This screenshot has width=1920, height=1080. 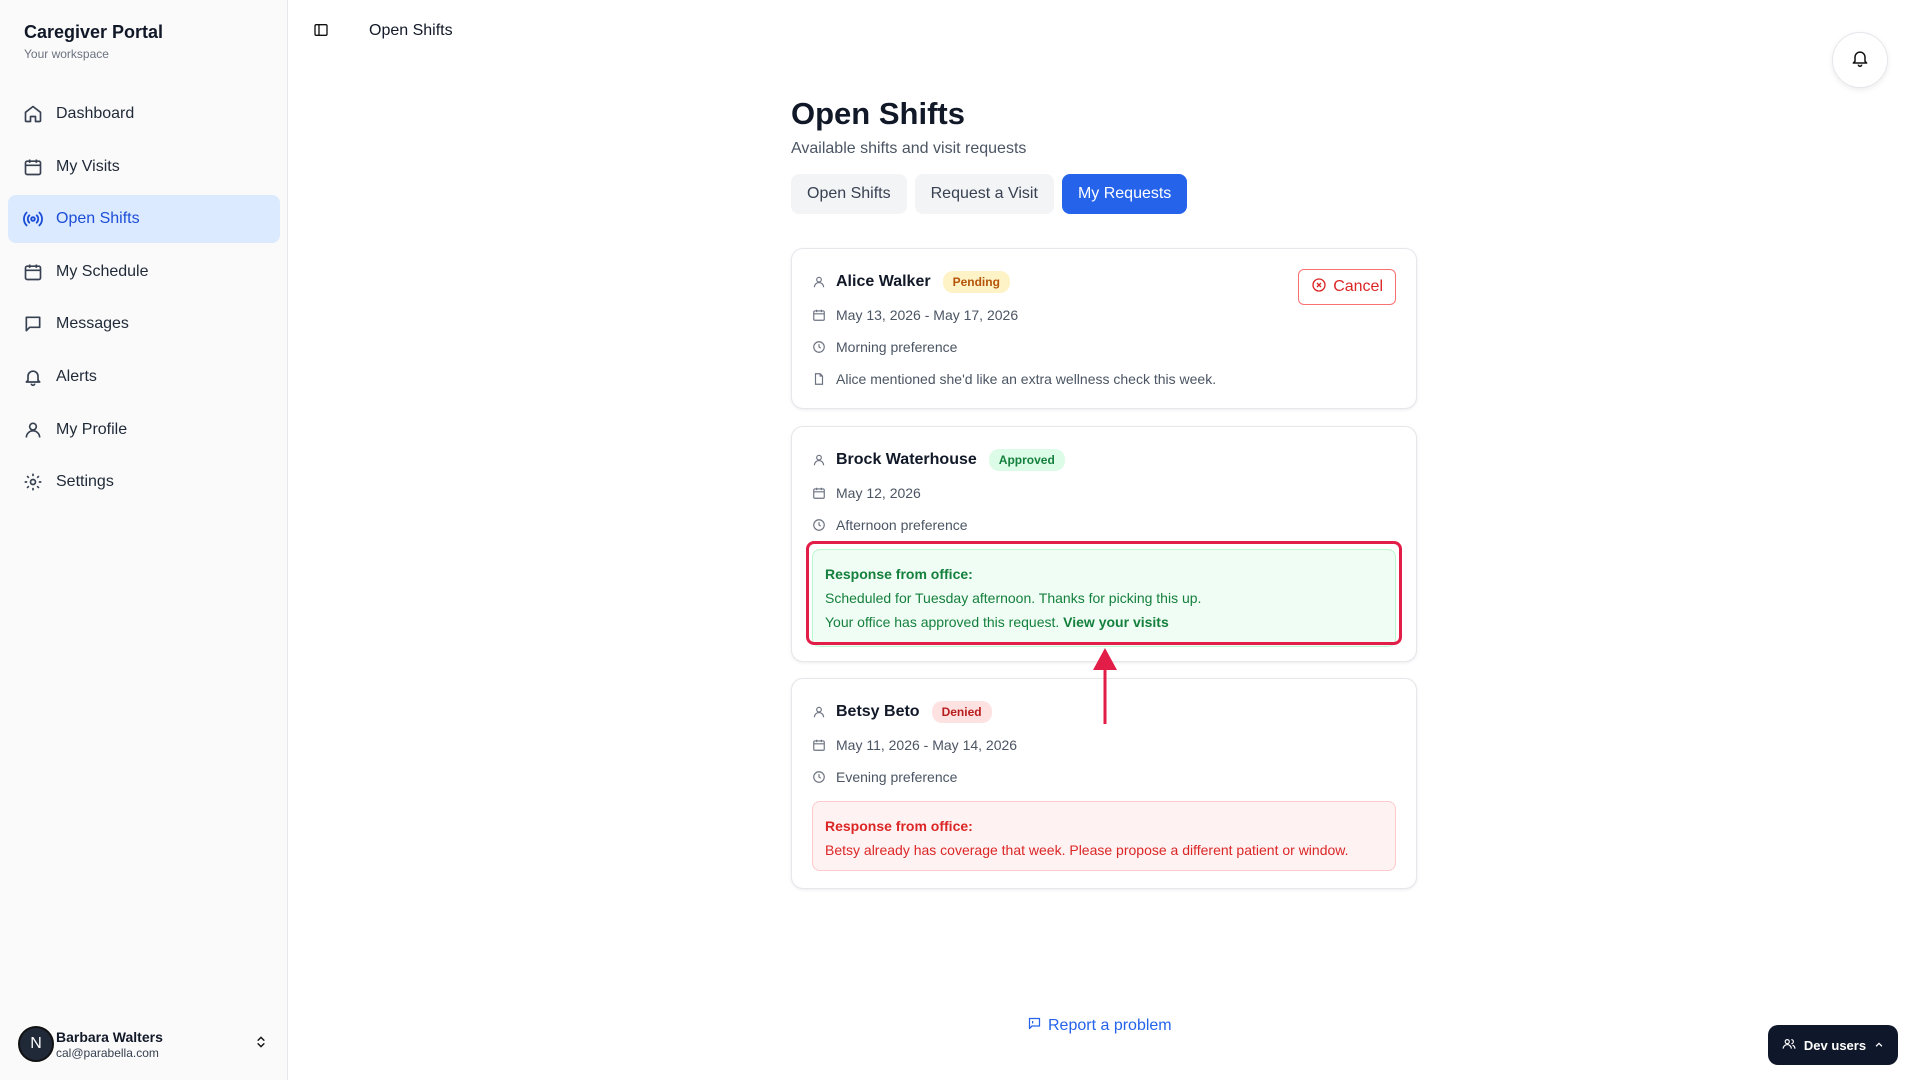 I want to click on request-preference: Afternoon preference, so click(x=890, y=525).